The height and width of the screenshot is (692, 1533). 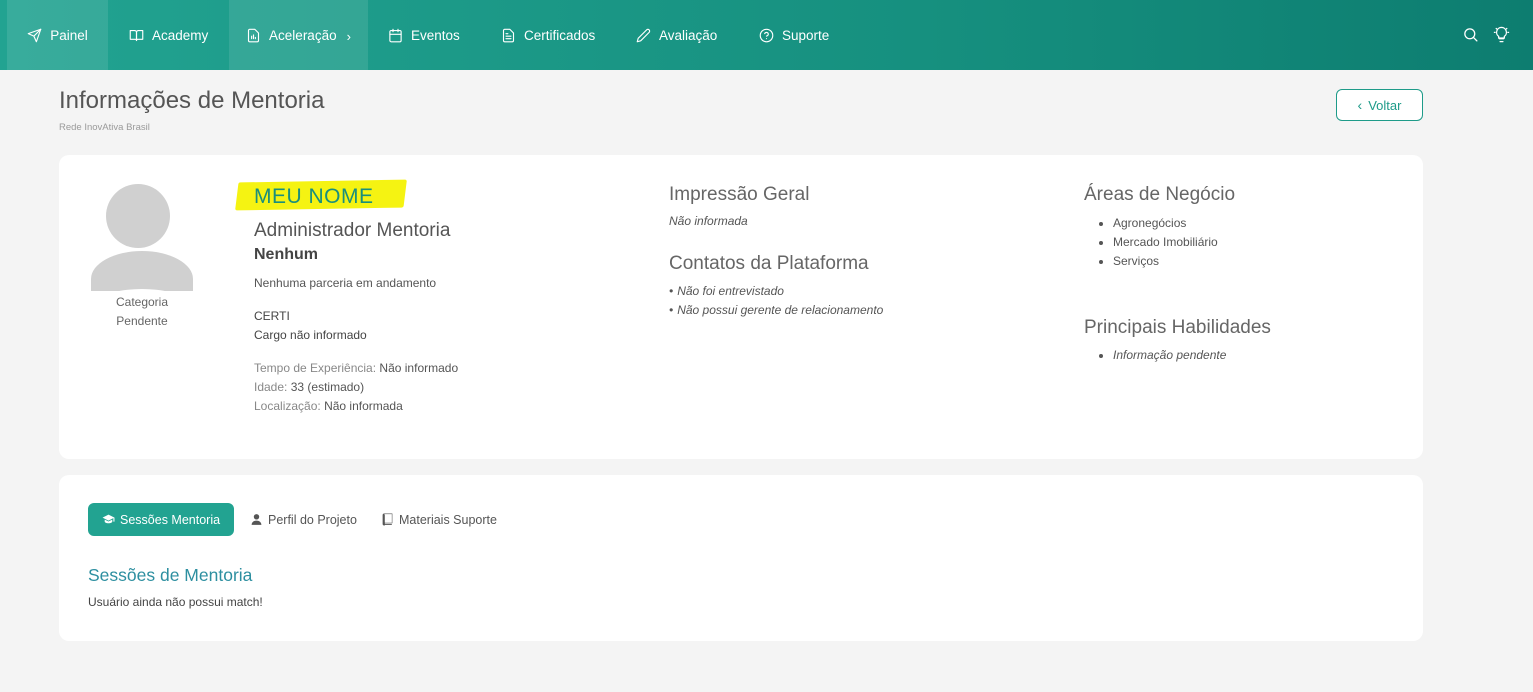 I want to click on partnership-status: Nenhuma parceria em andamento, so click(x=345, y=283).